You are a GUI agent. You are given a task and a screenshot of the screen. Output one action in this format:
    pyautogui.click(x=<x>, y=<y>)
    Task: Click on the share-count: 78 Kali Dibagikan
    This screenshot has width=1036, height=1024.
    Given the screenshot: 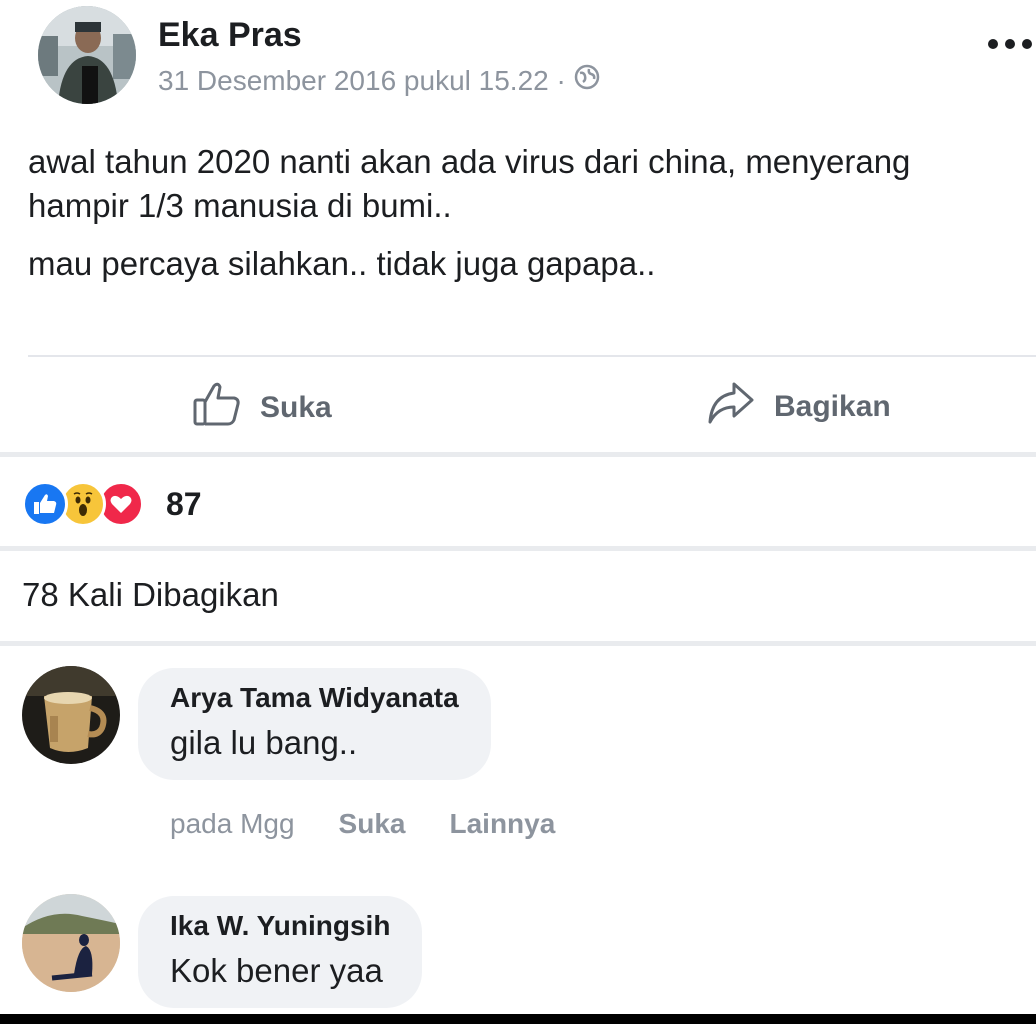 What is the action you would take?
    pyautogui.click(x=150, y=595)
    